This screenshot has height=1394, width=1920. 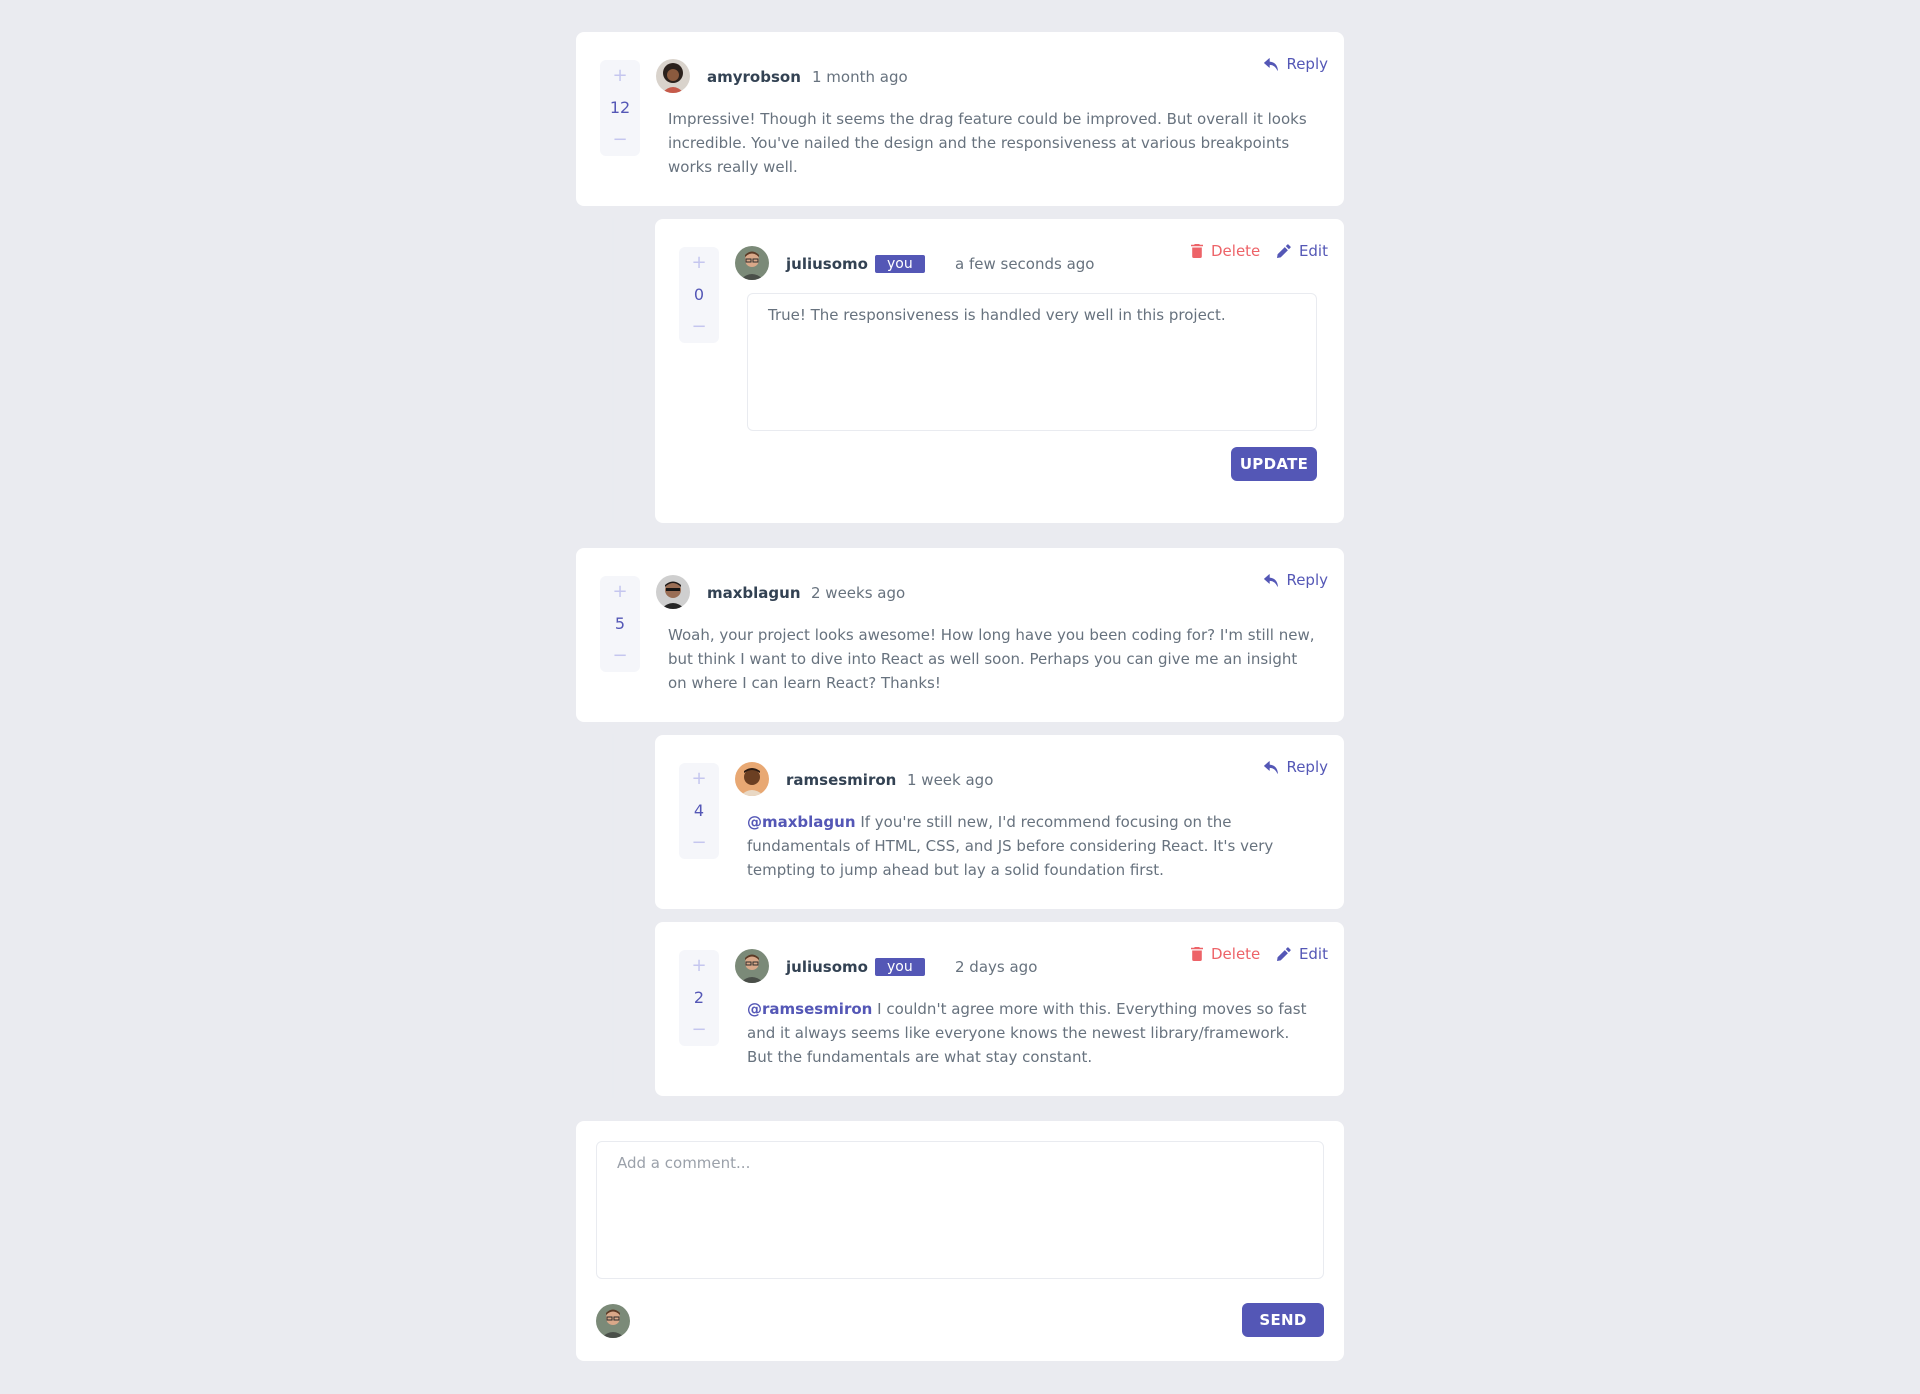 I want to click on vote-control: + 4 −, so click(x=699, y=811).